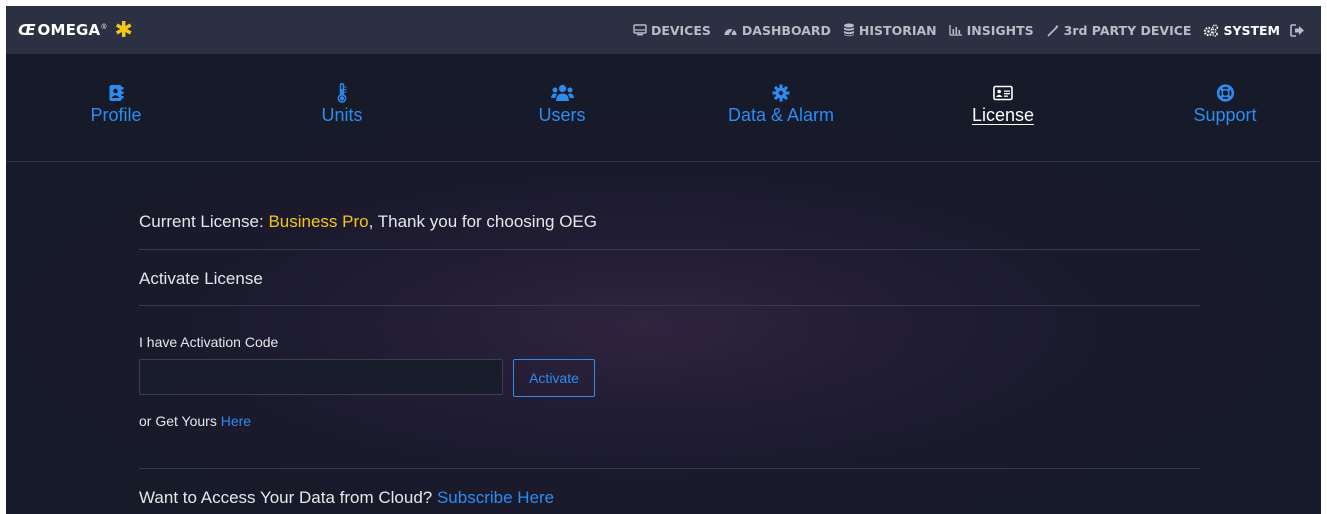 This screenshot has width=1327, height=514. Describe the element at coordinates (236, 421) in the screenshot. I see `get-yours-link: Here` at that location.